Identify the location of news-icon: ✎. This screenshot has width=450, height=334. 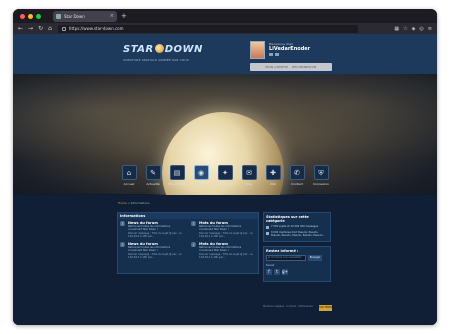
(153, 172).